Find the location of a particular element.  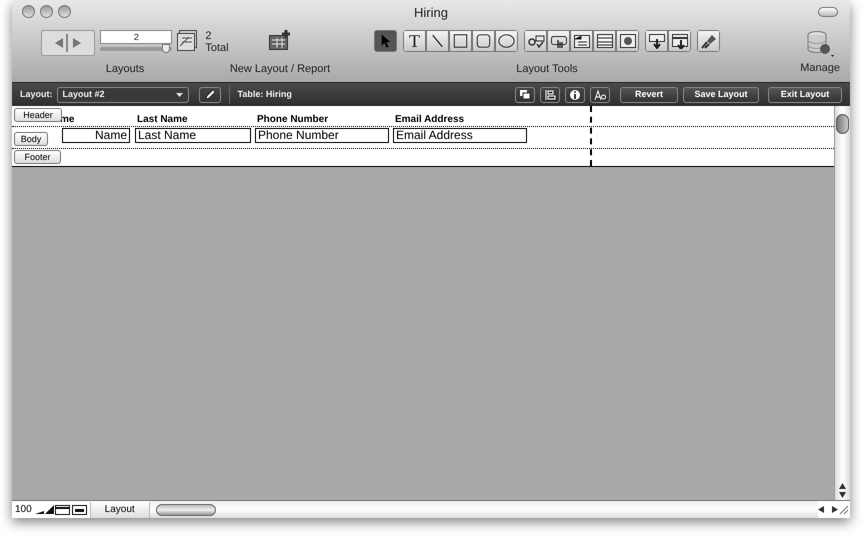

new-layout-label: New Layout / Report is located at coordinates (280, 69).